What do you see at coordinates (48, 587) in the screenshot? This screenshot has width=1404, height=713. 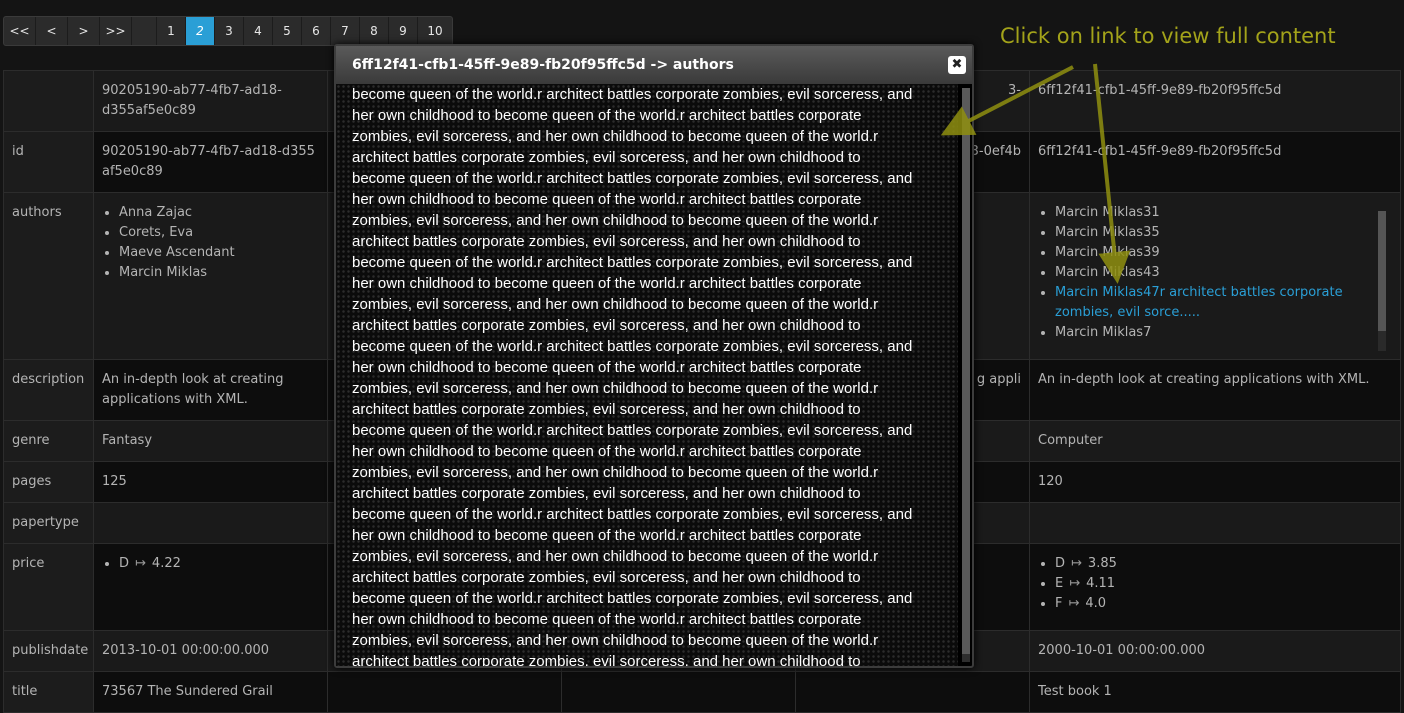 I see `row-key-price: price` at bounding box center [48, 587].